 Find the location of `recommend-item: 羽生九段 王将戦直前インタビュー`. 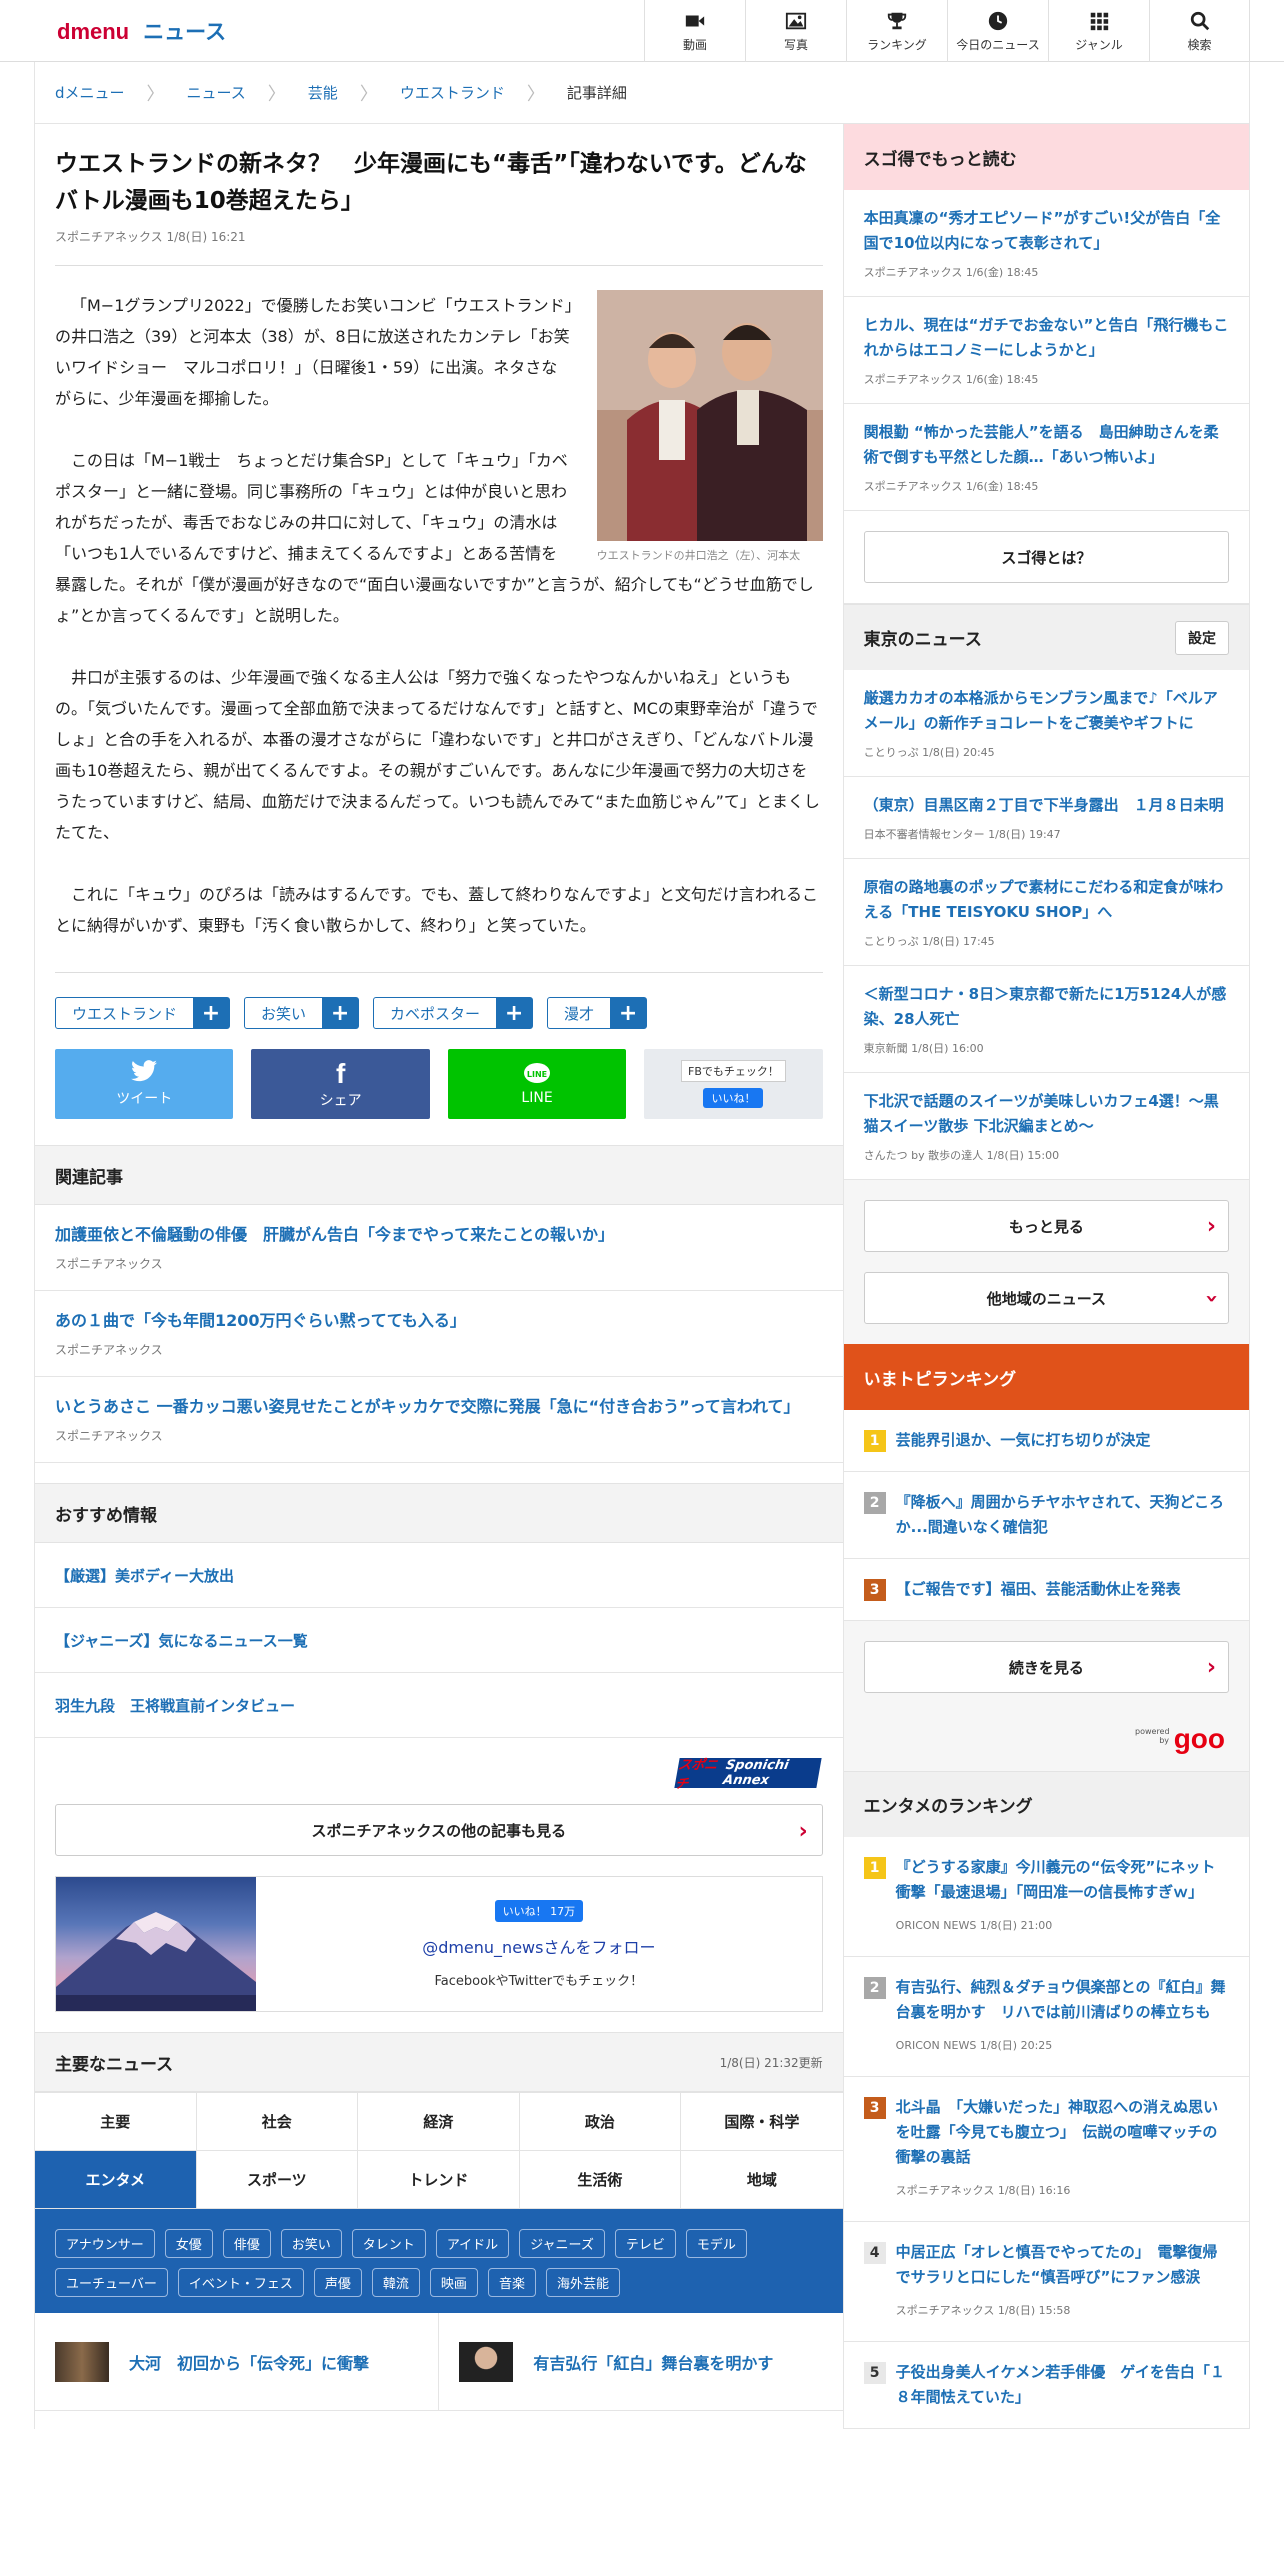

recommend-item: 羽生九段 王将戦直前インタビュー is located at coordinates (439, 1705).